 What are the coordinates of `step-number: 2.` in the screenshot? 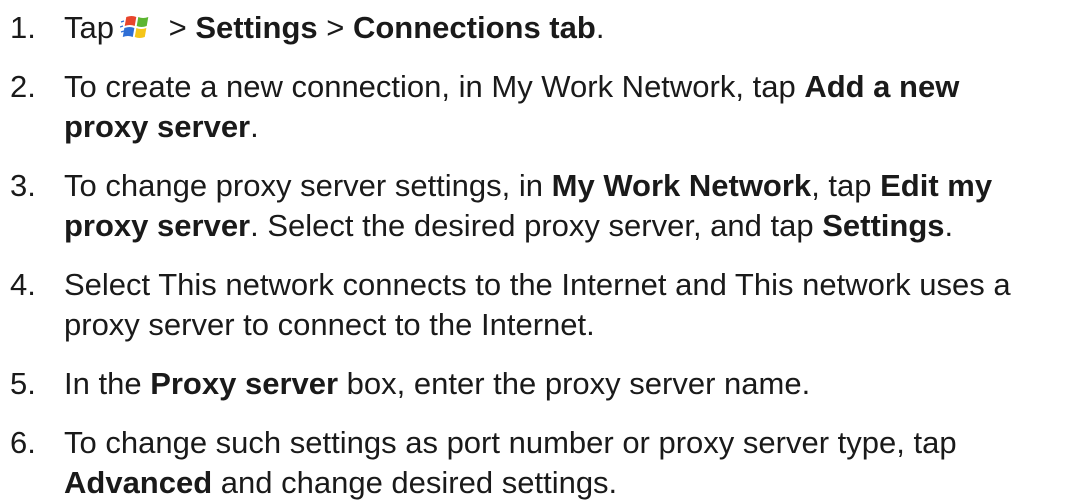 It's located at (23, 86).